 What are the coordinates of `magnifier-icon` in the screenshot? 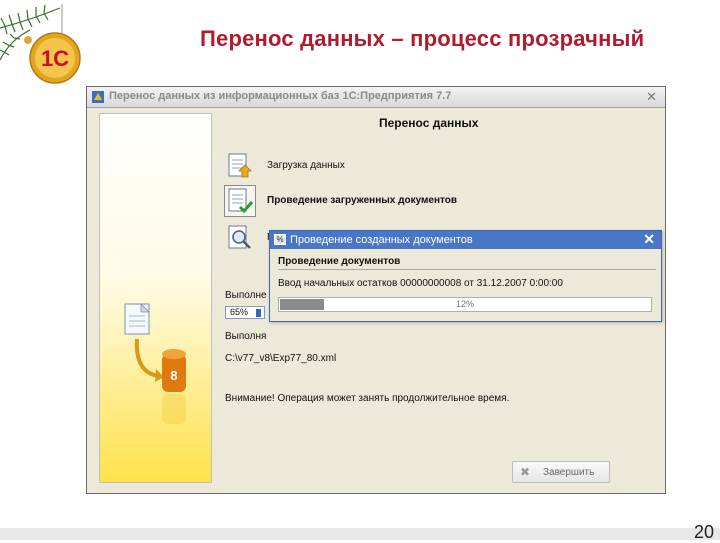 It's located at (239, 237).